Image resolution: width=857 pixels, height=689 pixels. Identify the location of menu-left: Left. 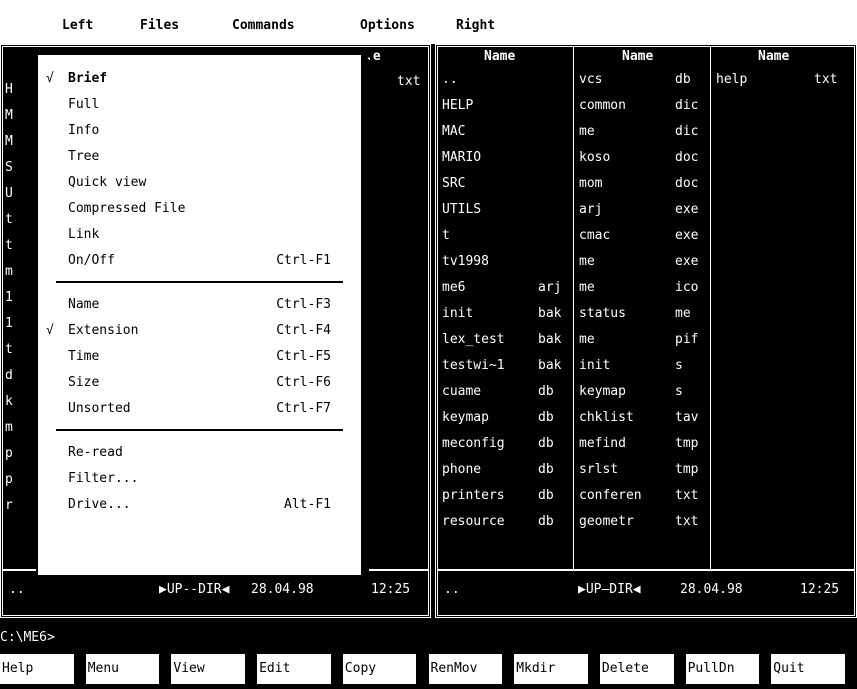
(77, 25).